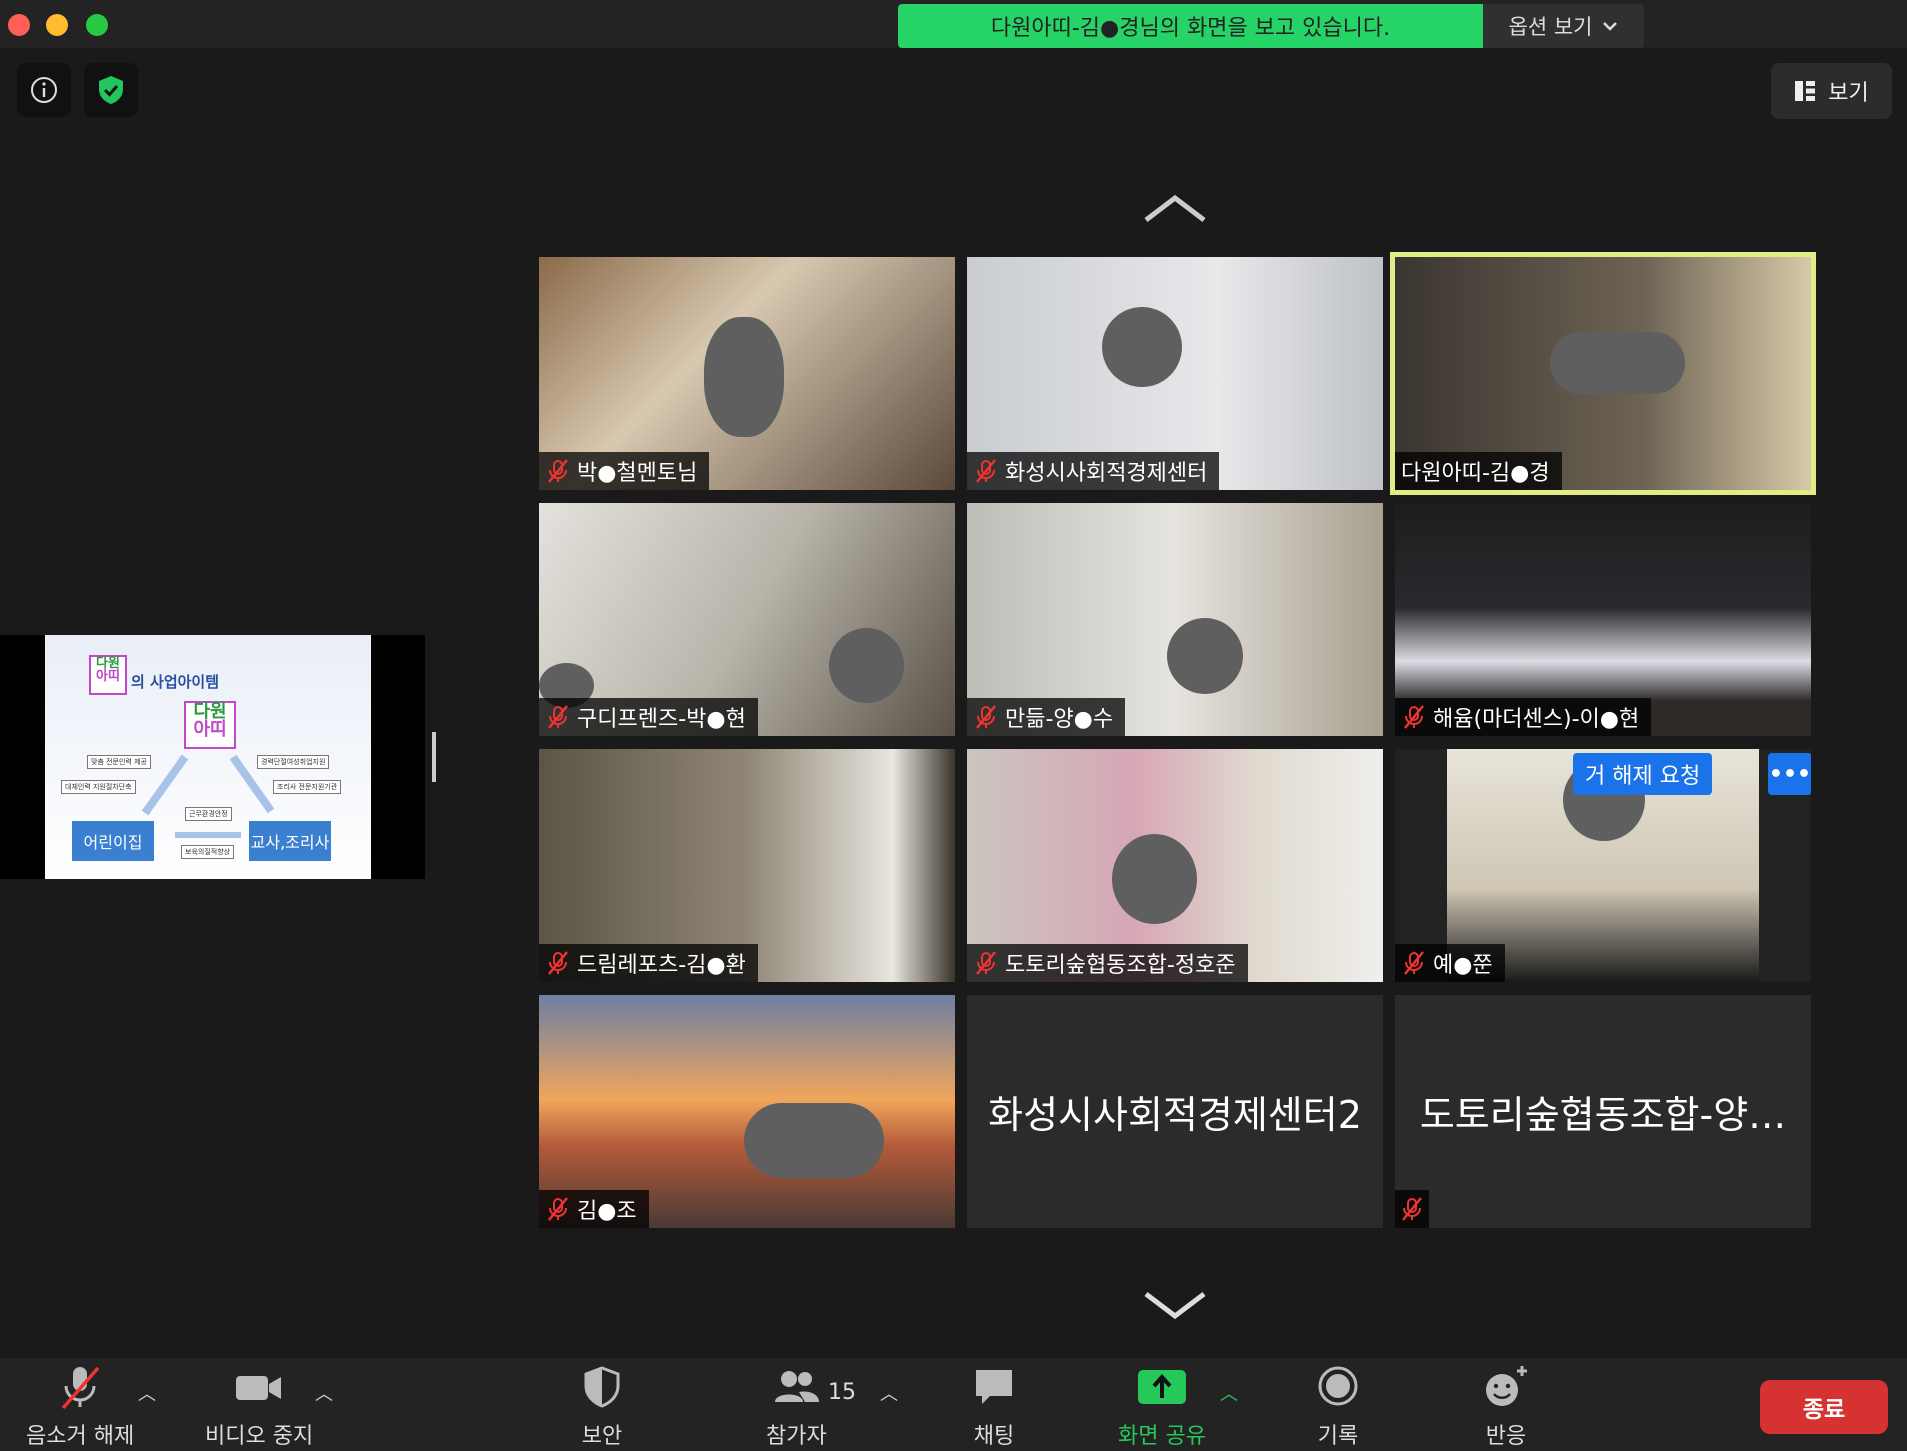  I want to click on participant-name: 김●조, so click(607, 1211).